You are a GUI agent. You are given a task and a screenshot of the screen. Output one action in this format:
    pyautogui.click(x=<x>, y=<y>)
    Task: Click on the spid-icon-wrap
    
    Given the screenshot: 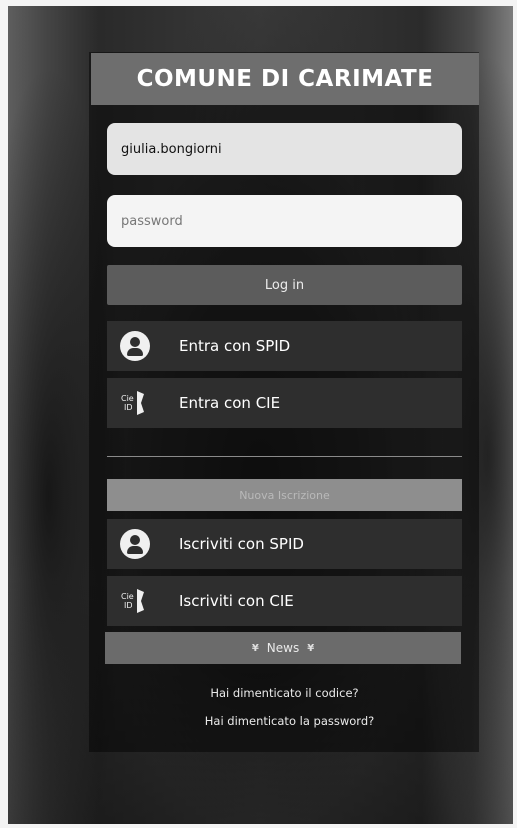 What is the action you would take?
    pyautogui.click(x=135, y=346)
    